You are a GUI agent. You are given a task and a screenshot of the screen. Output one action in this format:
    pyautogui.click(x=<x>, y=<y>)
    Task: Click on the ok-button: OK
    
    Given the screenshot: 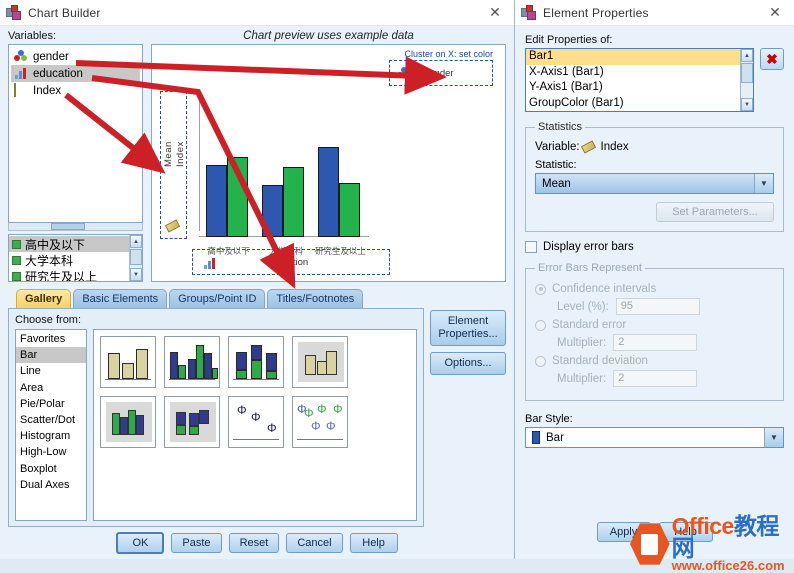 What is the action you would take?
    pyautogui.click(x=140, y=543)
    